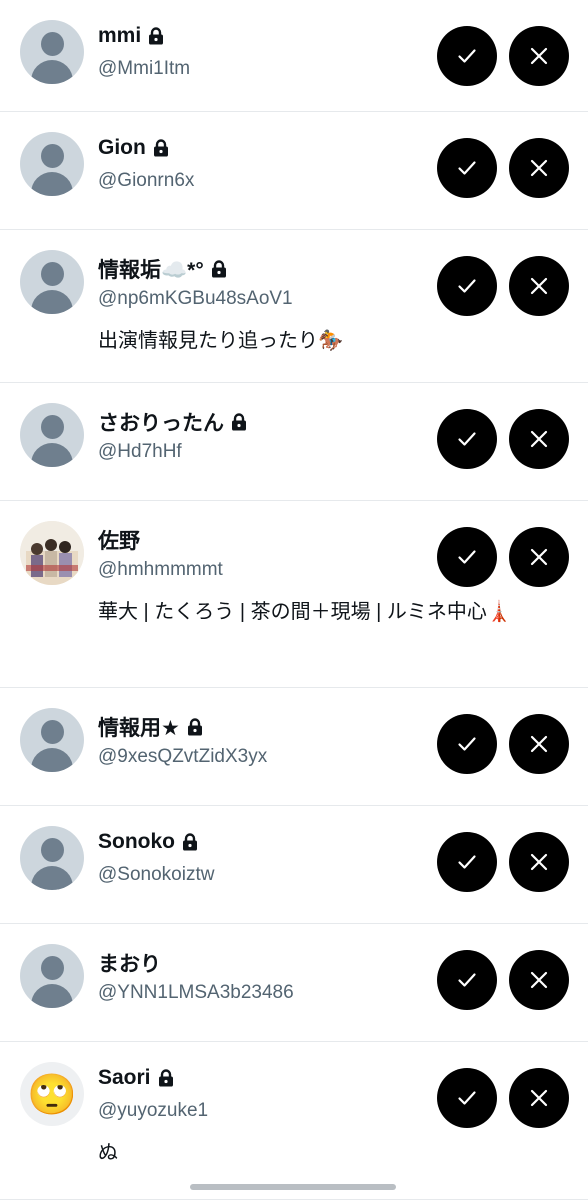 Image resolution: width=588 pixels, height=1200 pixels. Describe the element at coordinates (195, 298) in the screenshot. I see `username-handle: @np6mKGBu48sAoV1` at that location.